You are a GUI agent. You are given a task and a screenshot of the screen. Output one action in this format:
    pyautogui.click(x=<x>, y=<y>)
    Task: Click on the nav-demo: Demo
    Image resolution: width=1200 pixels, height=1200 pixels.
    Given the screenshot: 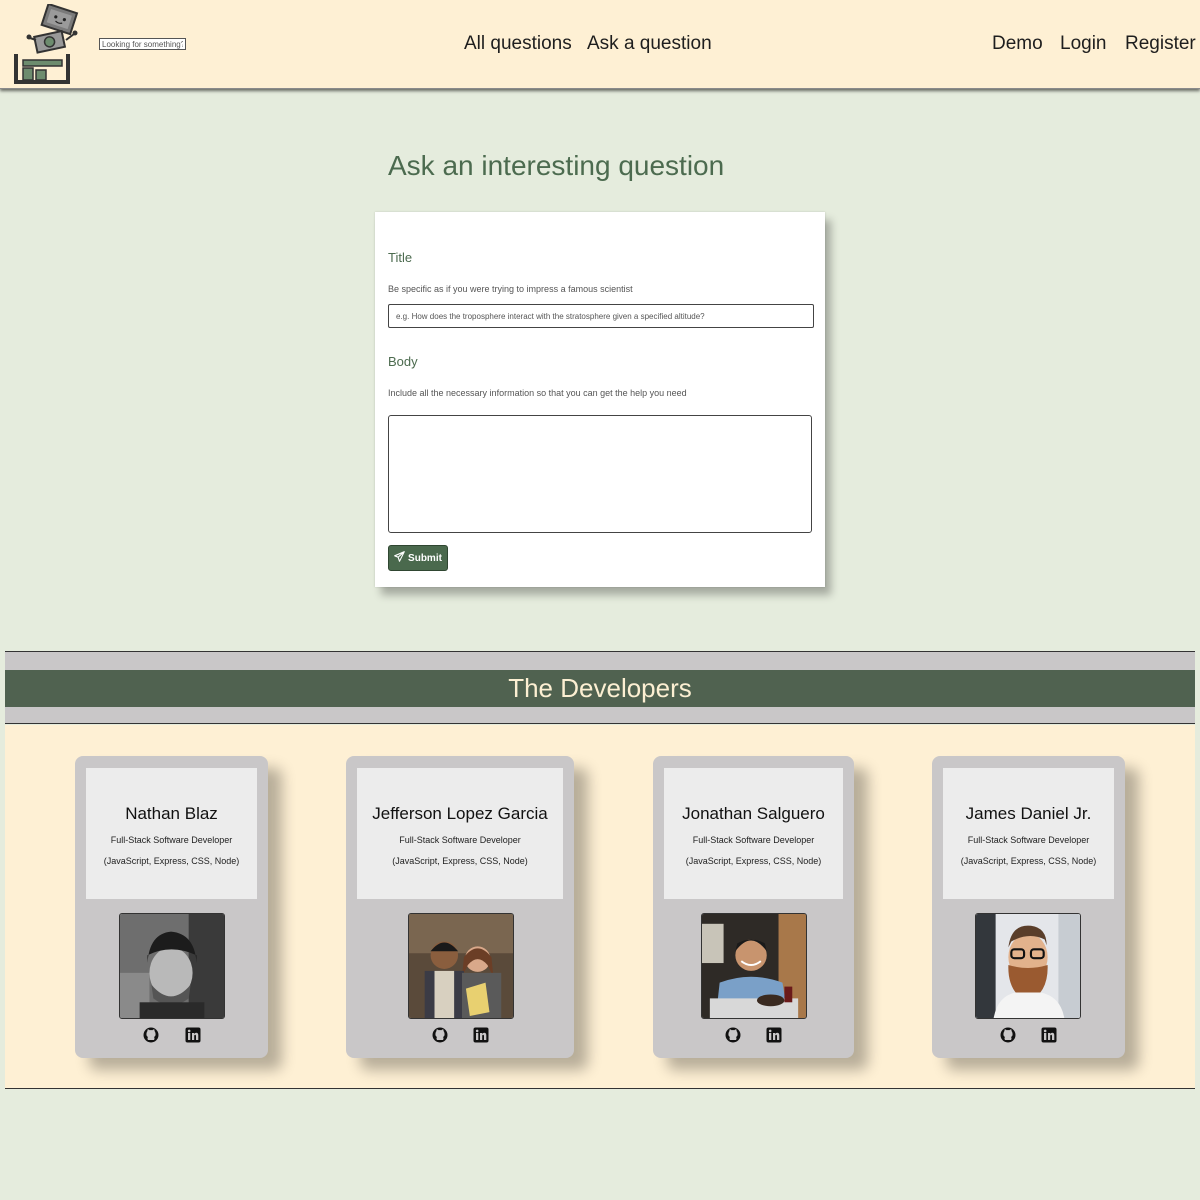 What is the action you would take?
    pyautogui.click(x=1017, y=44)
    